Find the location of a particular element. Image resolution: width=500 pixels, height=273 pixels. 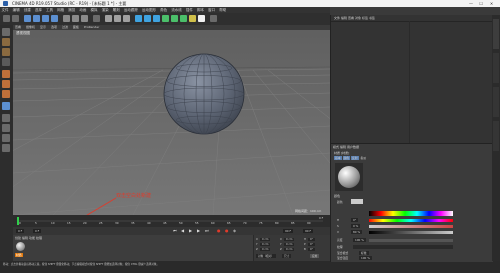

menu-script: 脚本 is located at coordinates (200, 10).